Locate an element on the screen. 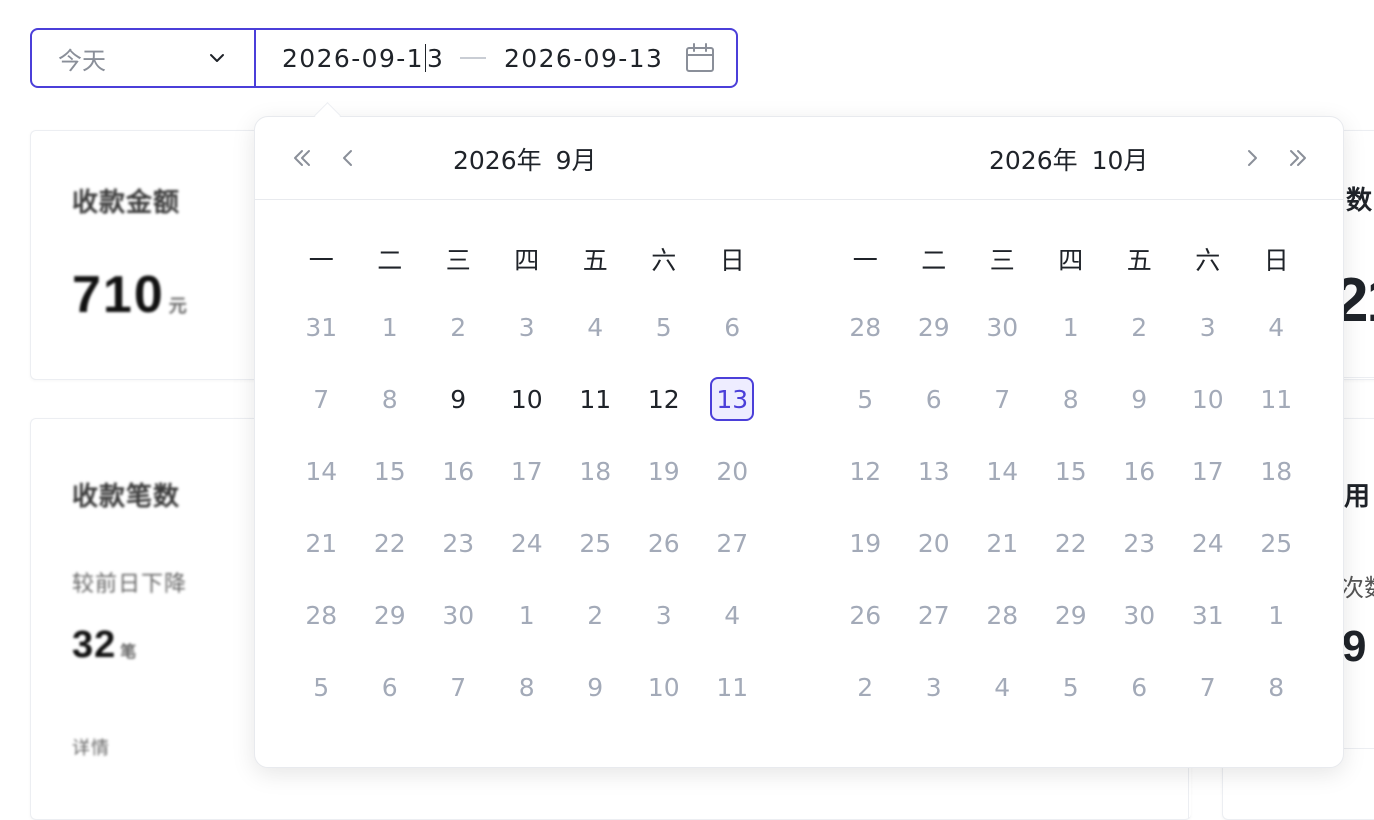 This screenshot has height=820, width=1374. calendar-day-number: 1 is located at coordinates (526, 615).